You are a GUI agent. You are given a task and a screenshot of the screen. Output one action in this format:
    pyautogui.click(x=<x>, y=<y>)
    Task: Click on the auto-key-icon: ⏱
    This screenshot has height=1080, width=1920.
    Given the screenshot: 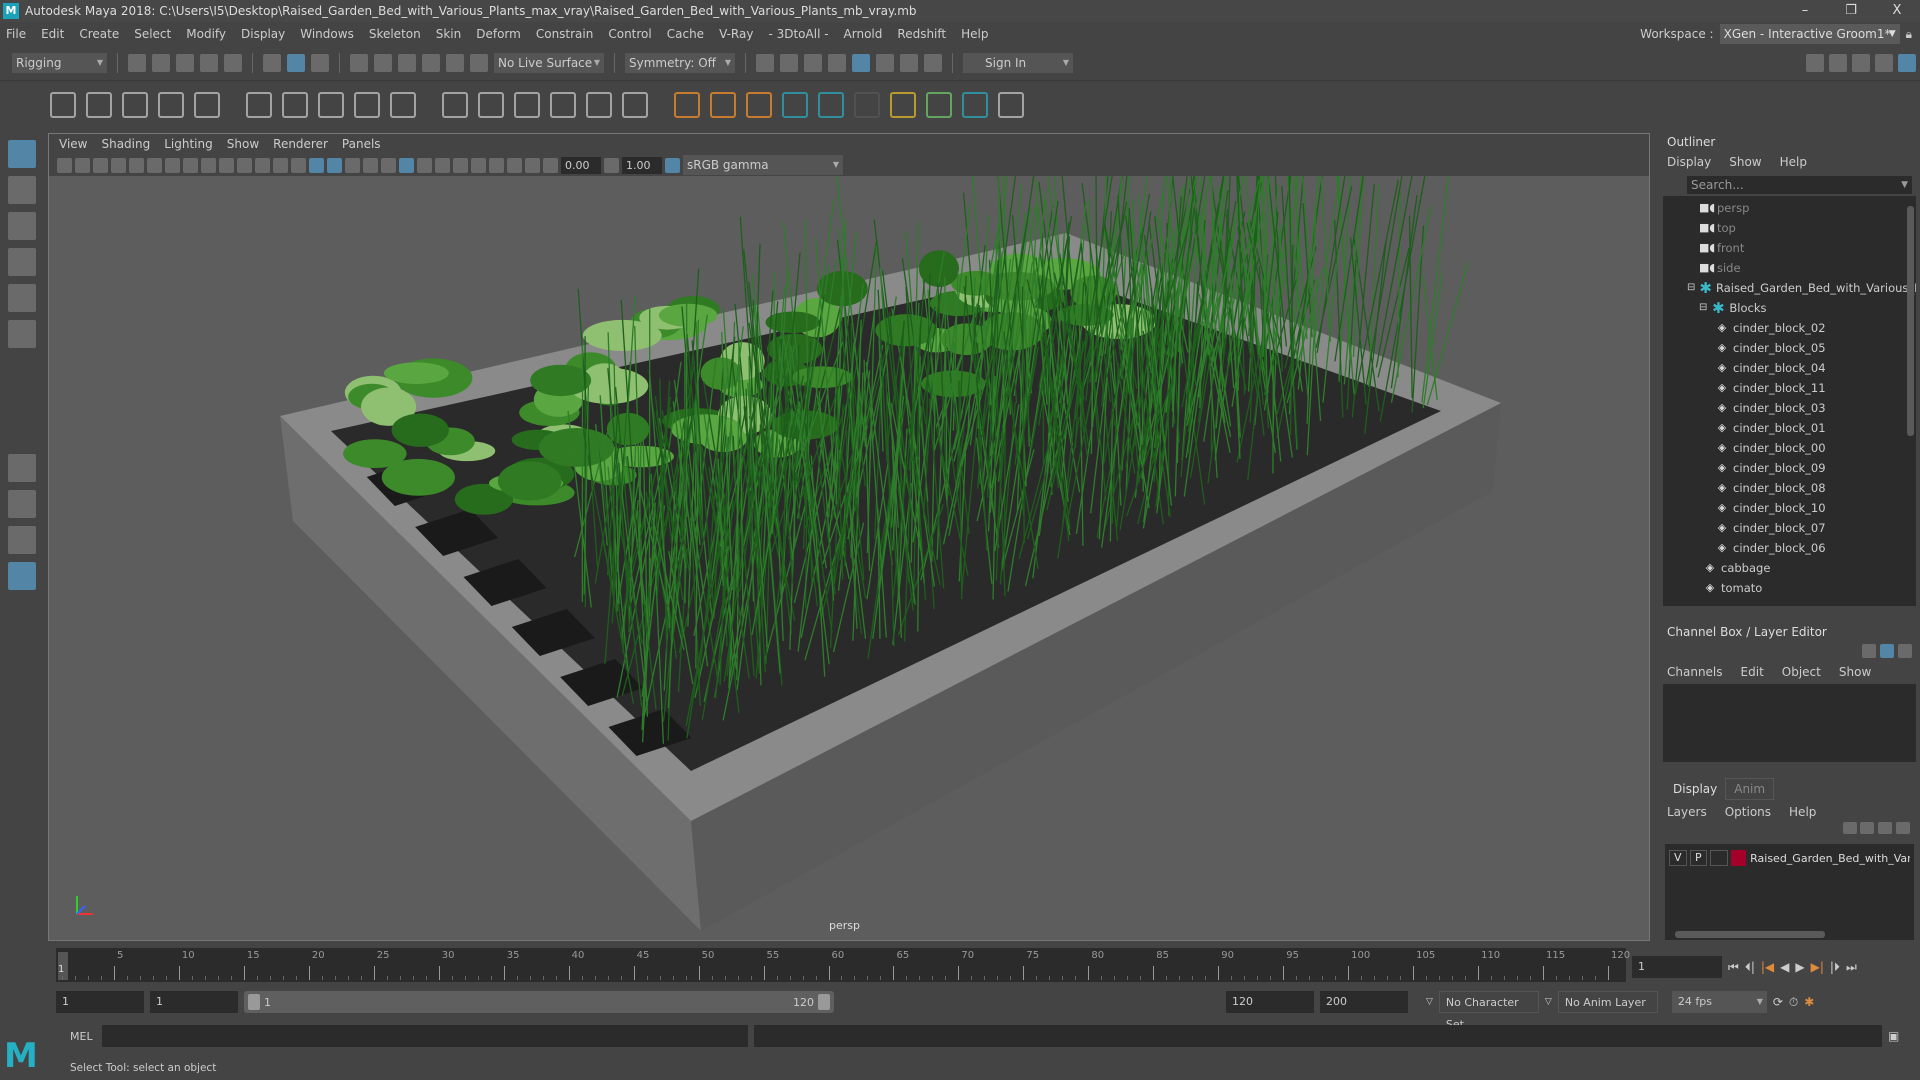 What is the action you would take?
    pyautogui.click(x=1793, y=1002)
    